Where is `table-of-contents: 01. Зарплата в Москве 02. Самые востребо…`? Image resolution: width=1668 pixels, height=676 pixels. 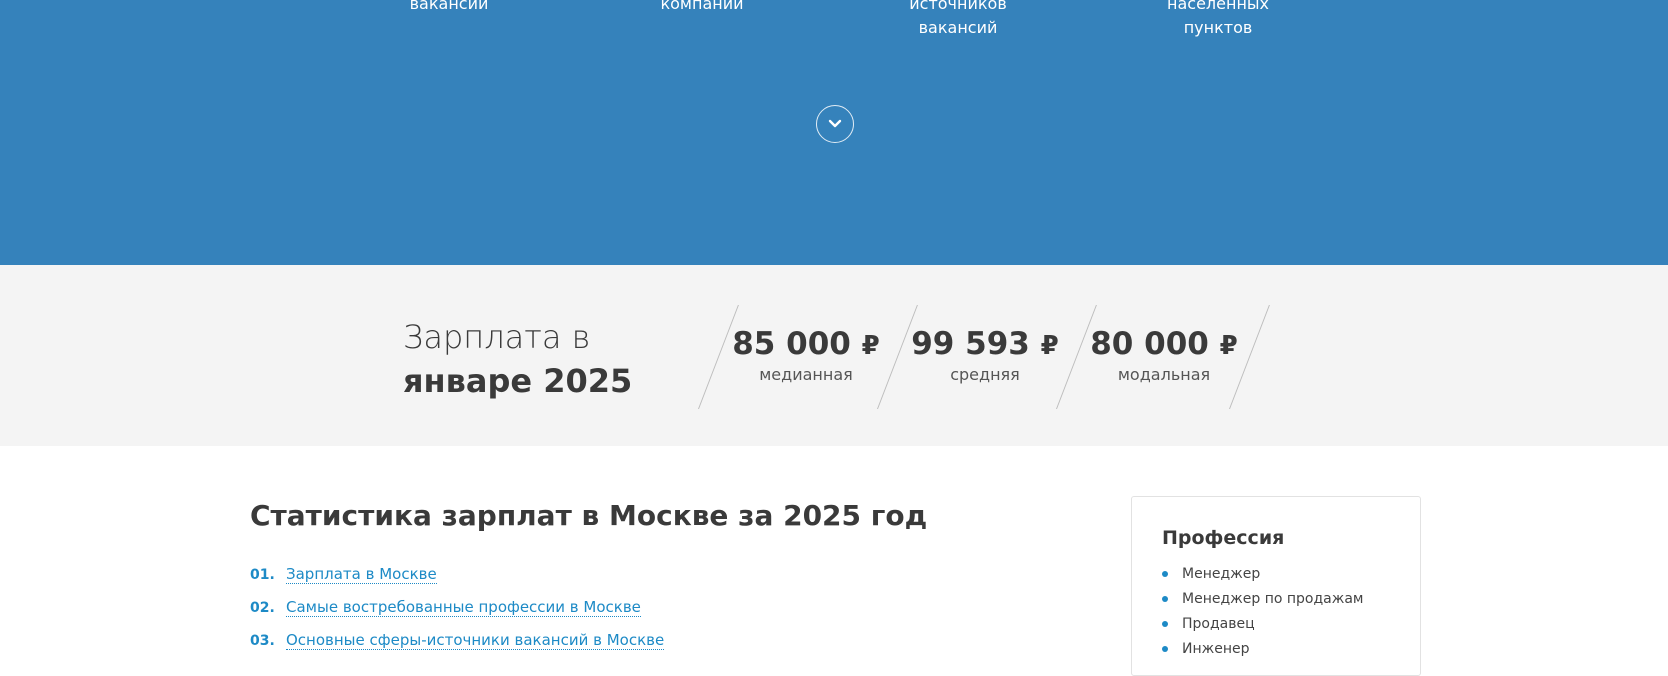 table-of-contents: 01. Зарплата в Москве 02. Самые востребо… is located at coordinates (457, 607).